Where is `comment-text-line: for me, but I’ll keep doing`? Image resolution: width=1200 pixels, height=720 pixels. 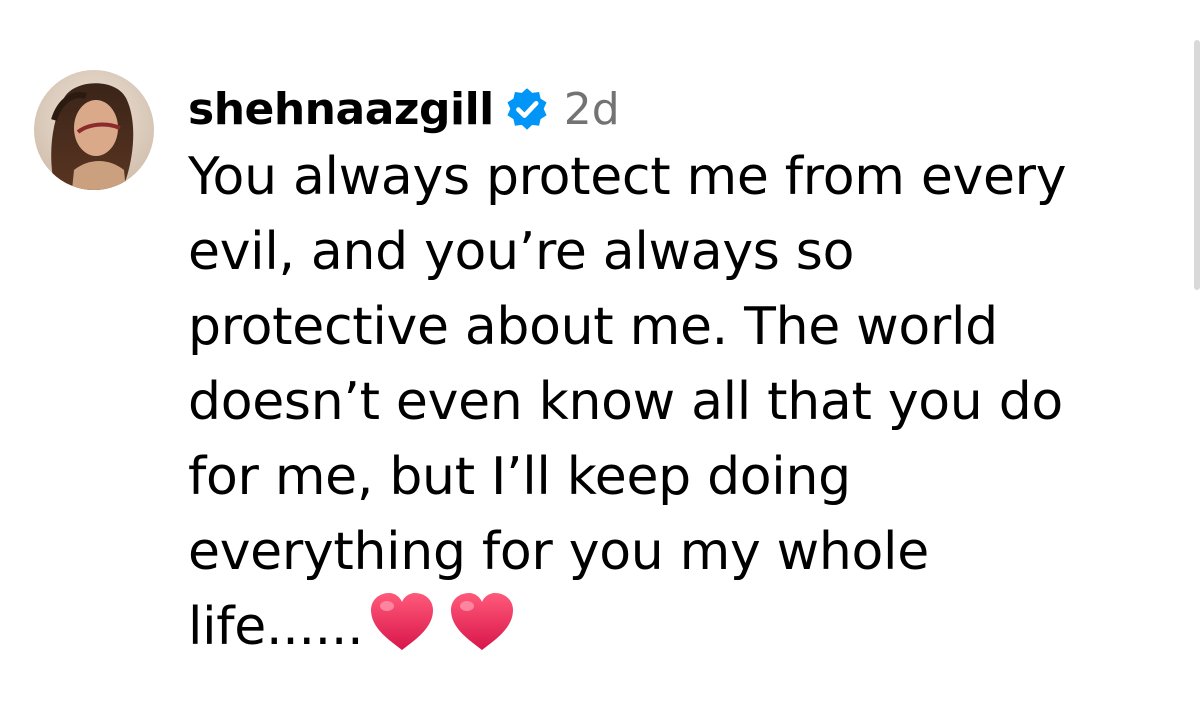 comment-text-line: for me, but I’ll keep doing is located at coordinates (519, 477).